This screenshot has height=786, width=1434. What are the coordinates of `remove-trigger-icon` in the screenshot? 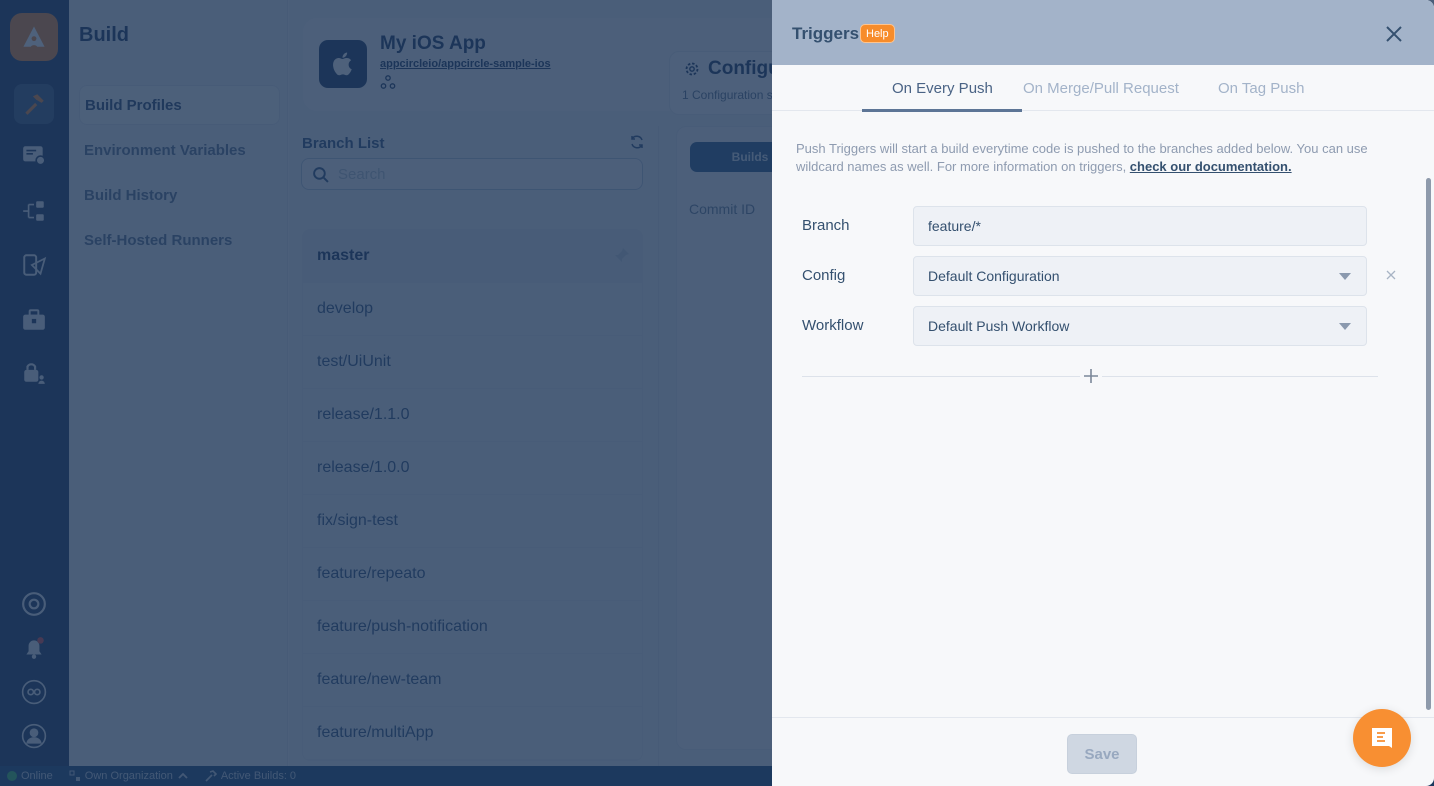 It's located at (1391, 275).